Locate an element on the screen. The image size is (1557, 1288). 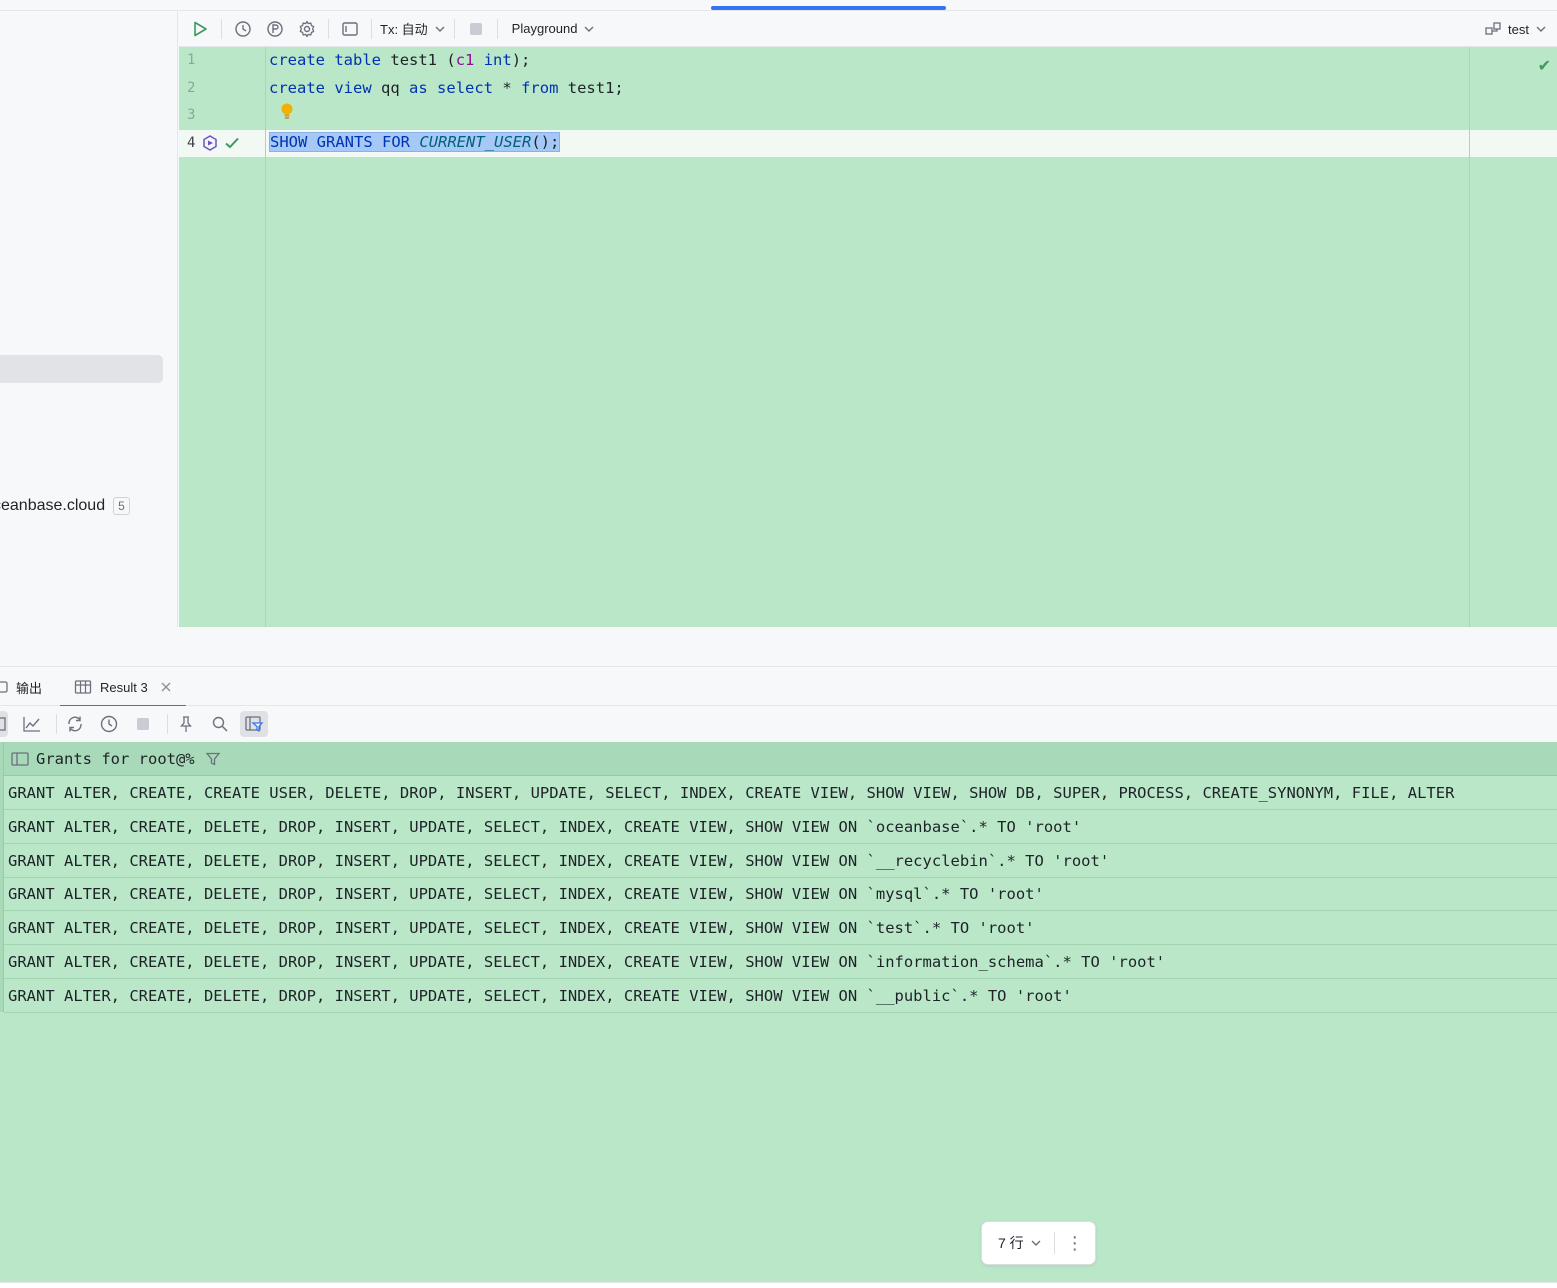
tab-result-3: Result 3 is located at coordinates (123, 687).